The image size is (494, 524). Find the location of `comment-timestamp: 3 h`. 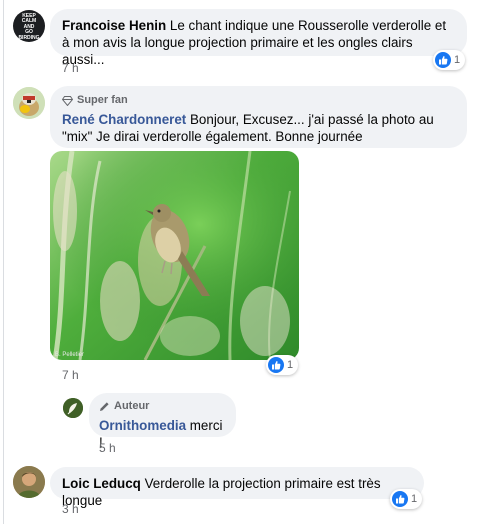

comment-timestamp: 3 h is located at coordinates (70, 509).